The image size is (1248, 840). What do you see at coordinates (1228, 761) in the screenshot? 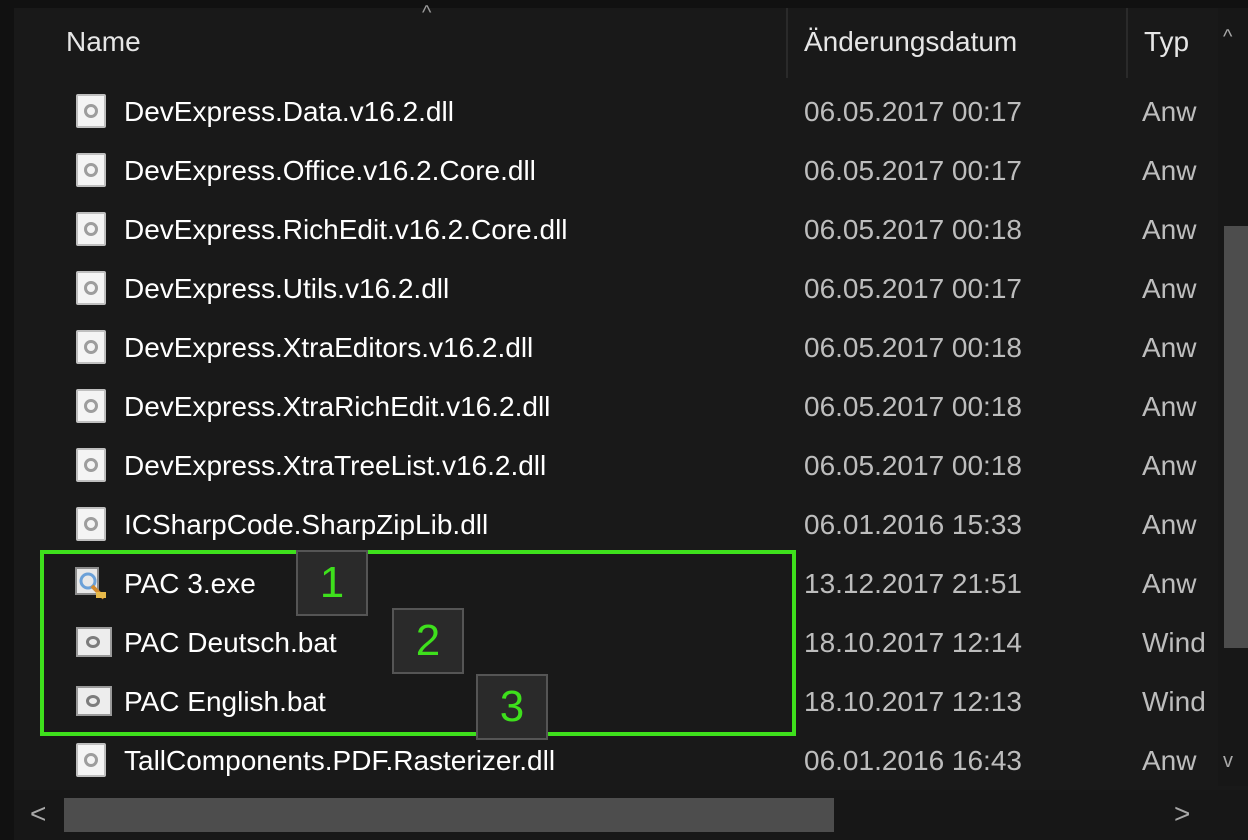
I see `scroll-down-arrow-icon: v` at bounding box center [1228, 761].